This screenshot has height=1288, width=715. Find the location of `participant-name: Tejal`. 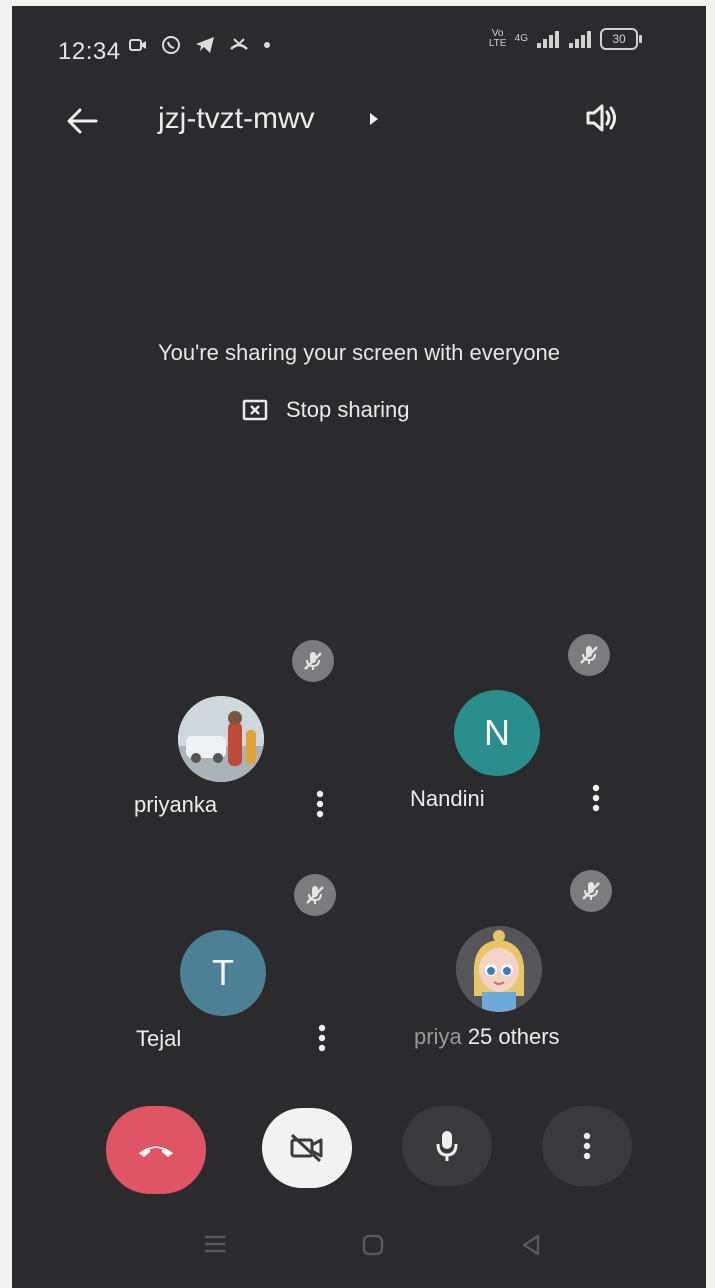

participant-name: Tejal is located at coordinates (159, 1038).